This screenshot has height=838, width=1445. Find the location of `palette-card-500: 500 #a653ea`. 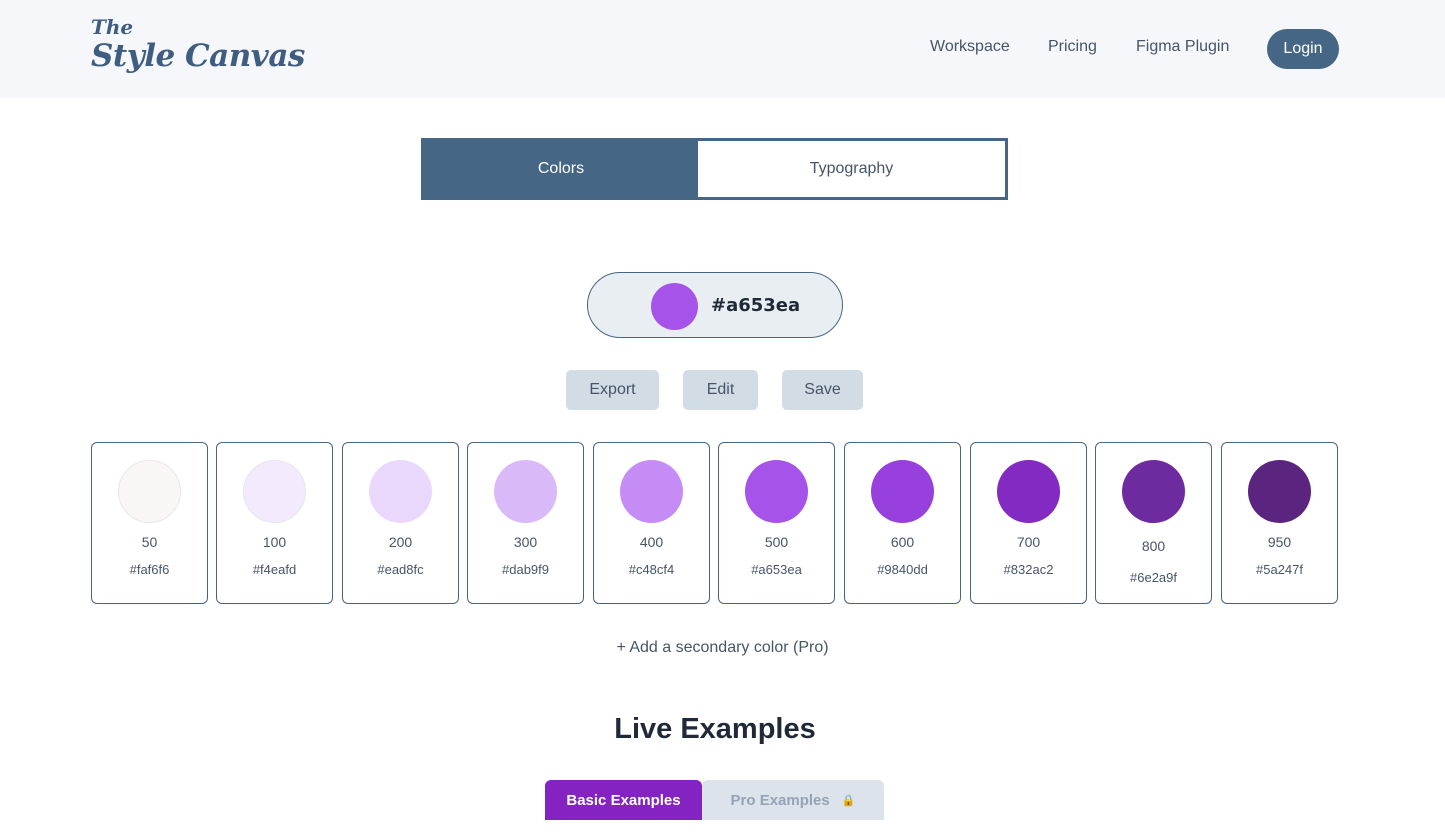

palette-card-500: 500 #a653ea is located at coordinates (776, 523).